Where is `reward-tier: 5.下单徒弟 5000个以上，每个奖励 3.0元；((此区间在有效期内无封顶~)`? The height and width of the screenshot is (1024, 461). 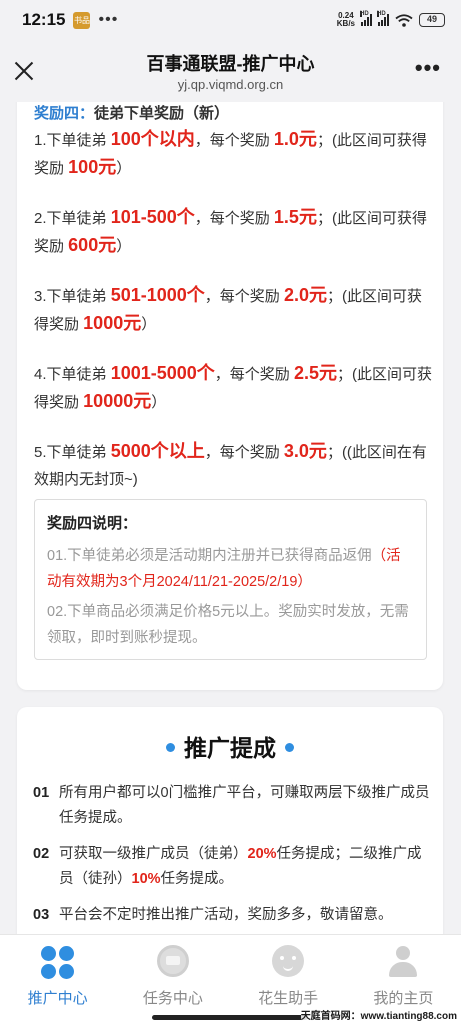
reward-tier: 5.下单徒弟 5000个以上，每个奖励 3.0元；((此区间在有效期内无封顶~) is located at coordinates (230, 464).